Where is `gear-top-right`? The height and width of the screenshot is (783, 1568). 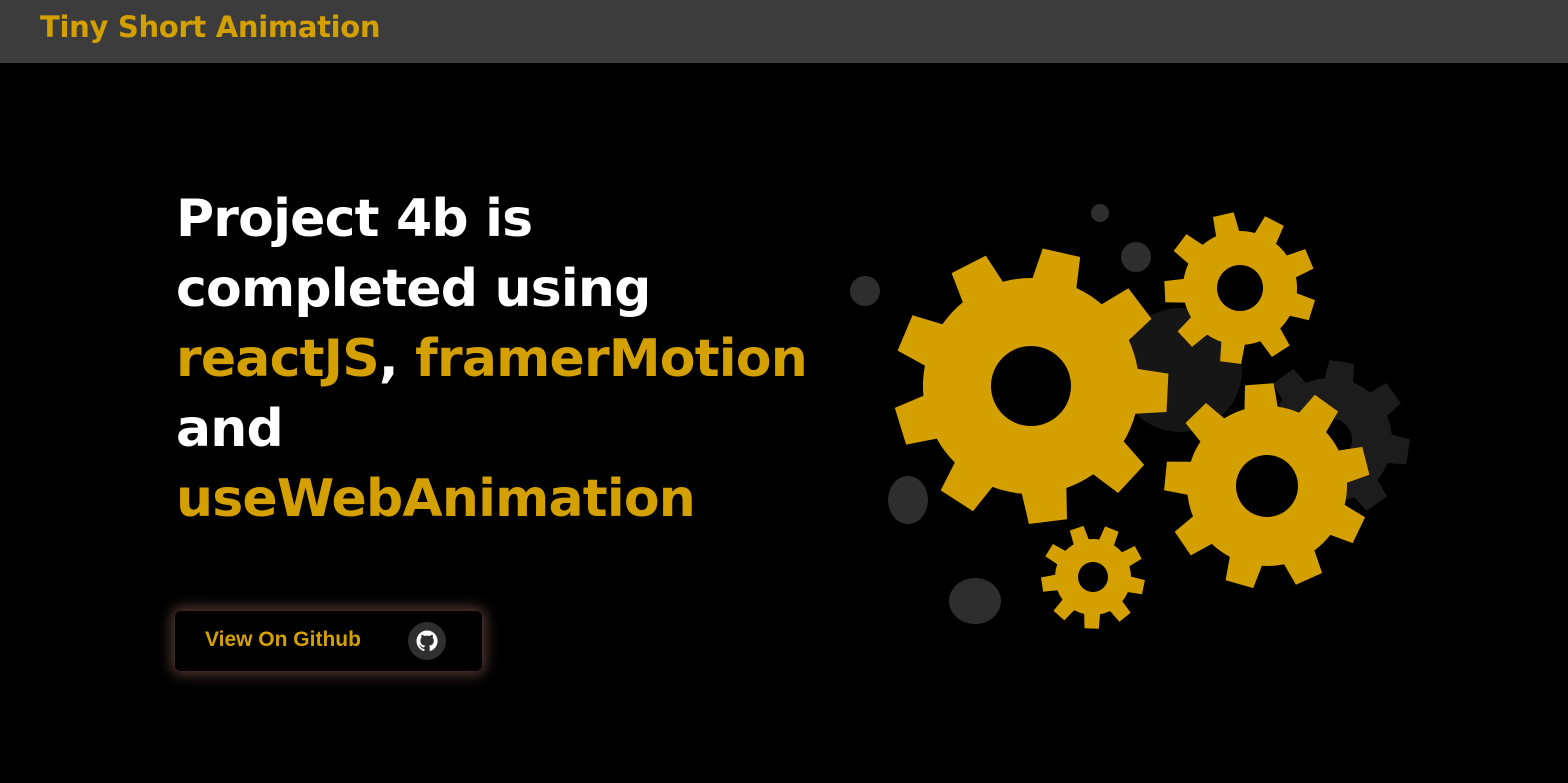 gear-top-right is located at coordinates (1239, 288).